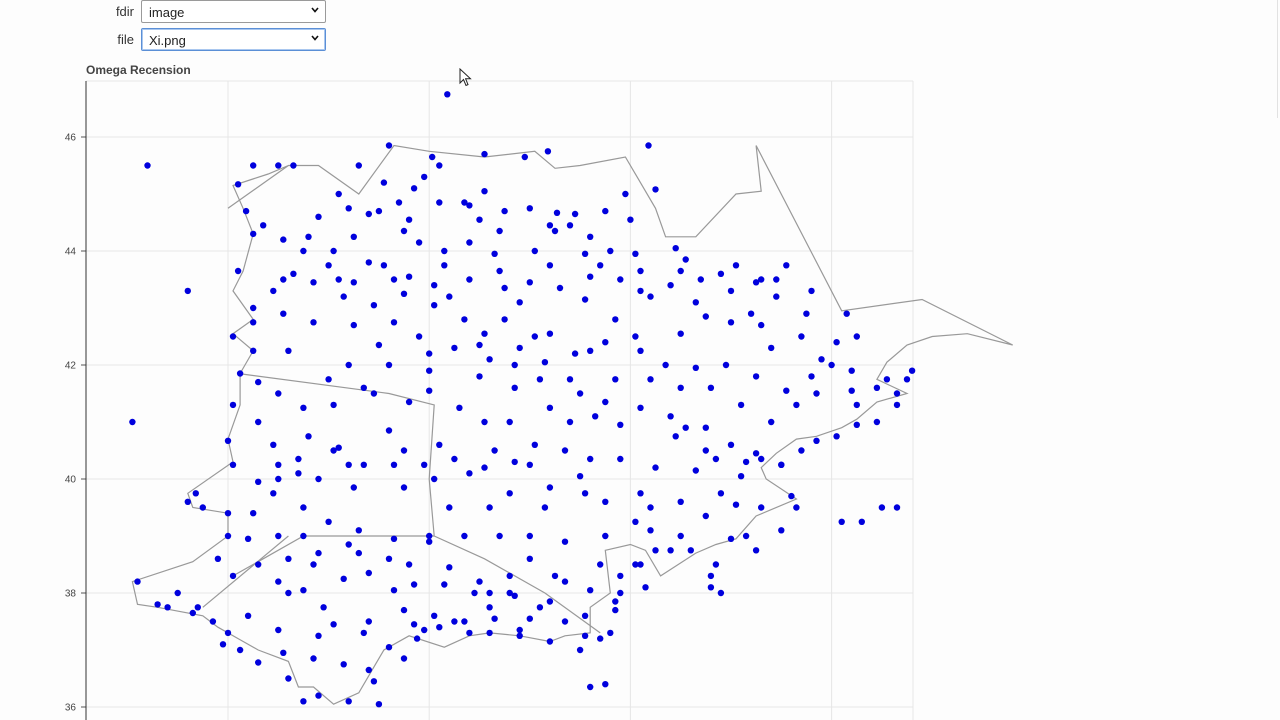 The height and width of the screenshot is (720, 1280). What do you see at coordinates (71, 366) in the screenshot?
I see `y-tick-label: 42` at bounding box center [71, 366].